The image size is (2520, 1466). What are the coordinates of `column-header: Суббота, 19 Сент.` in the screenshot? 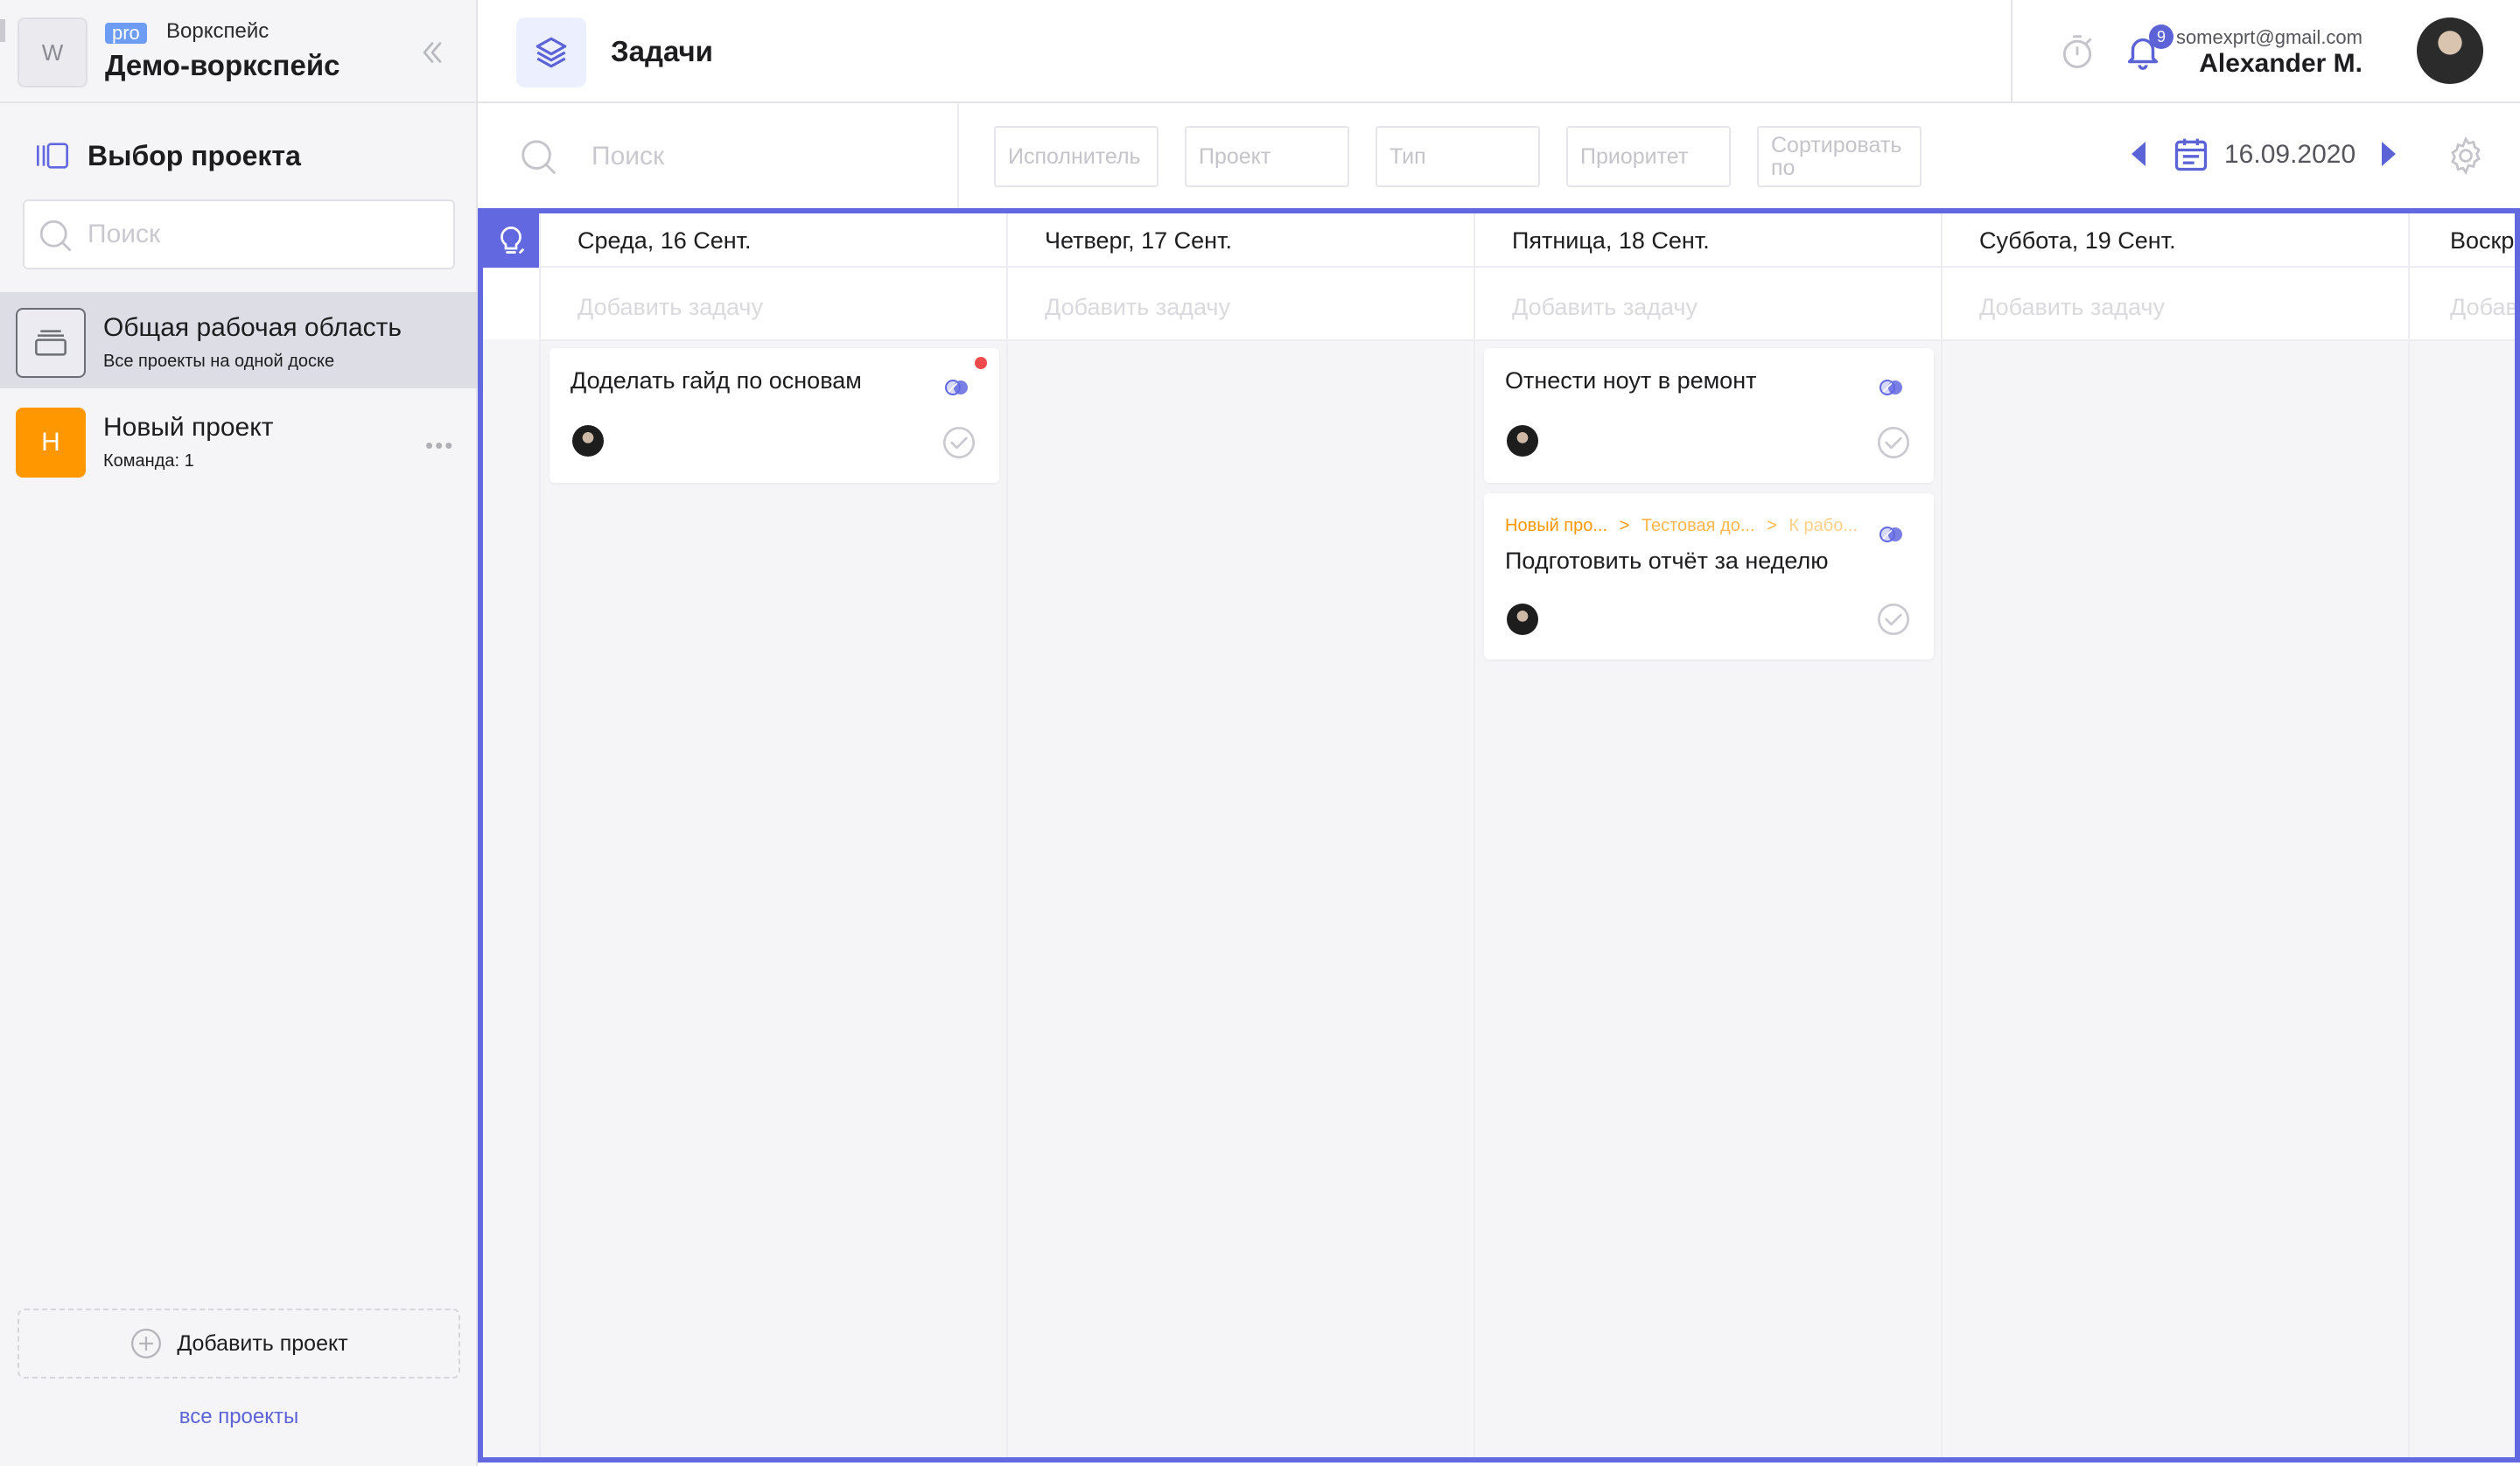 It's located at (2175, 241).